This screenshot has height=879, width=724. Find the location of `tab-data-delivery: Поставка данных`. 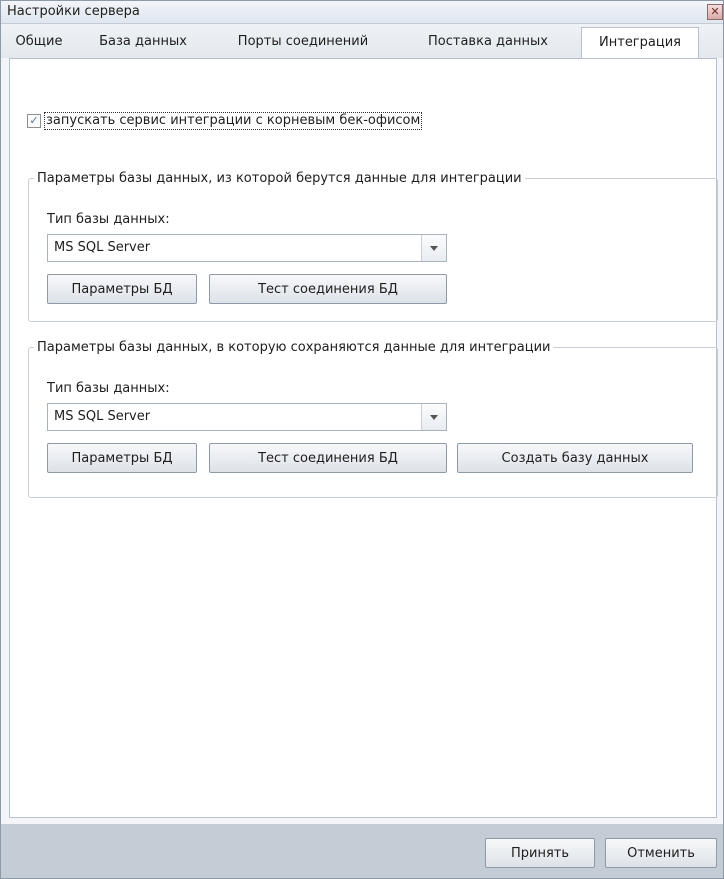

tab-data-delivery: Поставка данных is located at coordinates (488, 42).